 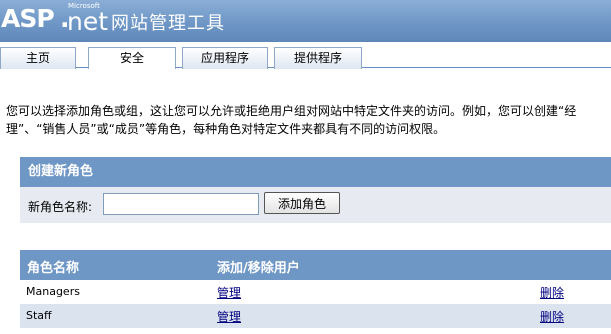 I want to click on tab-application: 应用程序, so click(x=225, y=58).